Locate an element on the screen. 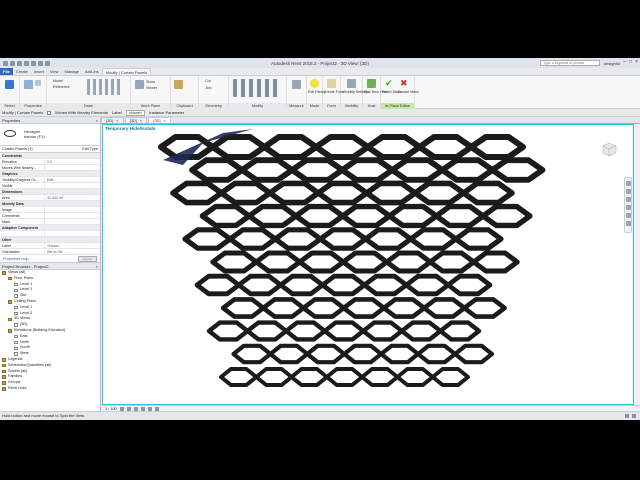 The width and height of the screenshot is (640, 480). tab-view: View is located at coordinates (54, 71).